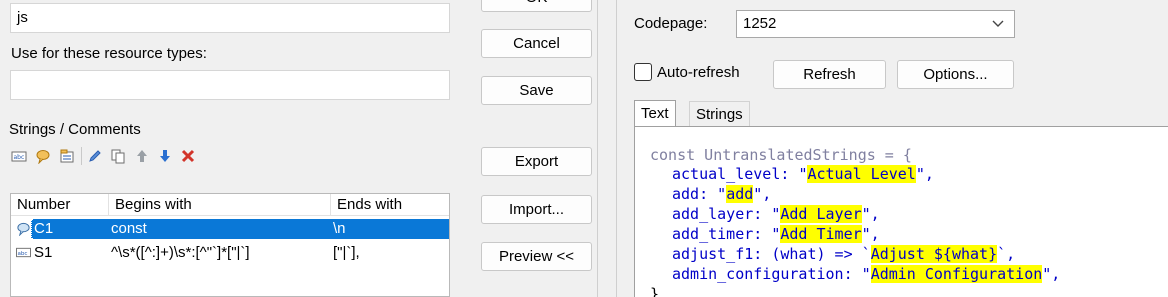  Describe the element at coordinates (821, 214) in the screenshot. I see `untranslated-string: Add Layer` at that location.